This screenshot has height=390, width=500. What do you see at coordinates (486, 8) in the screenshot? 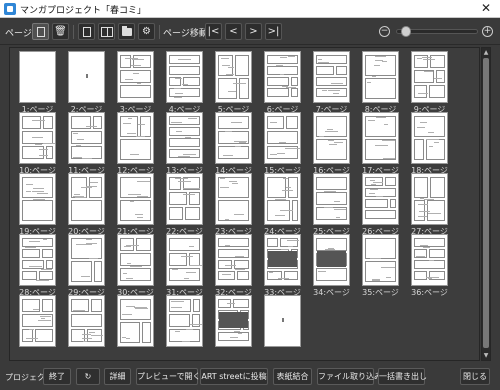
I see `window-close-button: ✕` at bounding box center [486, 8].